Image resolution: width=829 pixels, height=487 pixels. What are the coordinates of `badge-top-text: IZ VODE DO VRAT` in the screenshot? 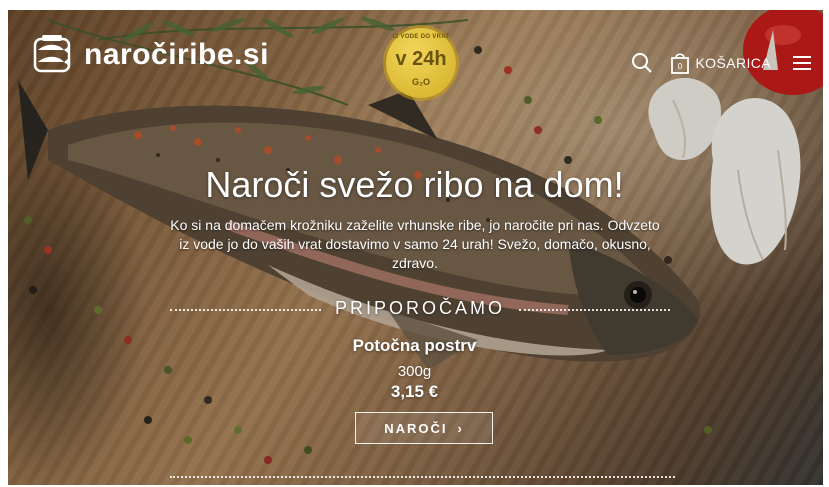 It's located at (421, 37).